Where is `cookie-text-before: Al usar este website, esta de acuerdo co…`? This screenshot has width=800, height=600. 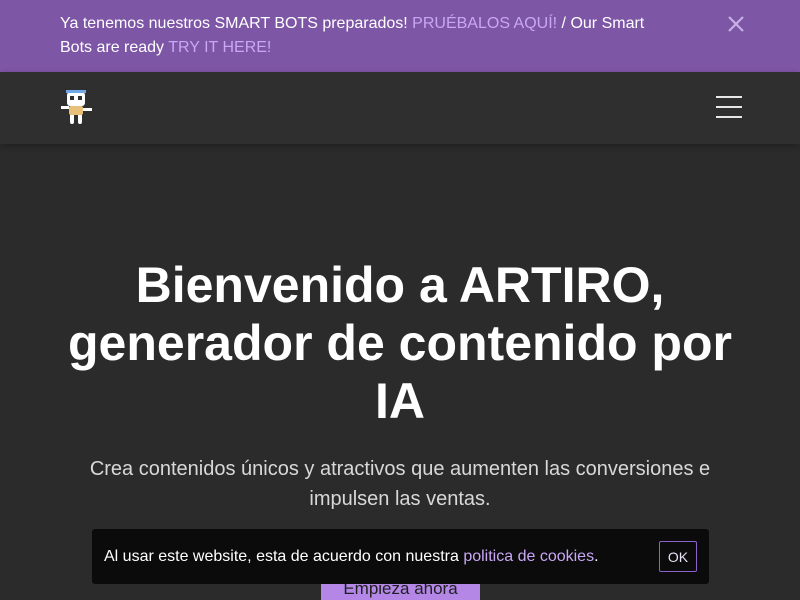
cookie-text-before: Al usar este website, esta de acuerdo co… is located at coordinates (284, 556).